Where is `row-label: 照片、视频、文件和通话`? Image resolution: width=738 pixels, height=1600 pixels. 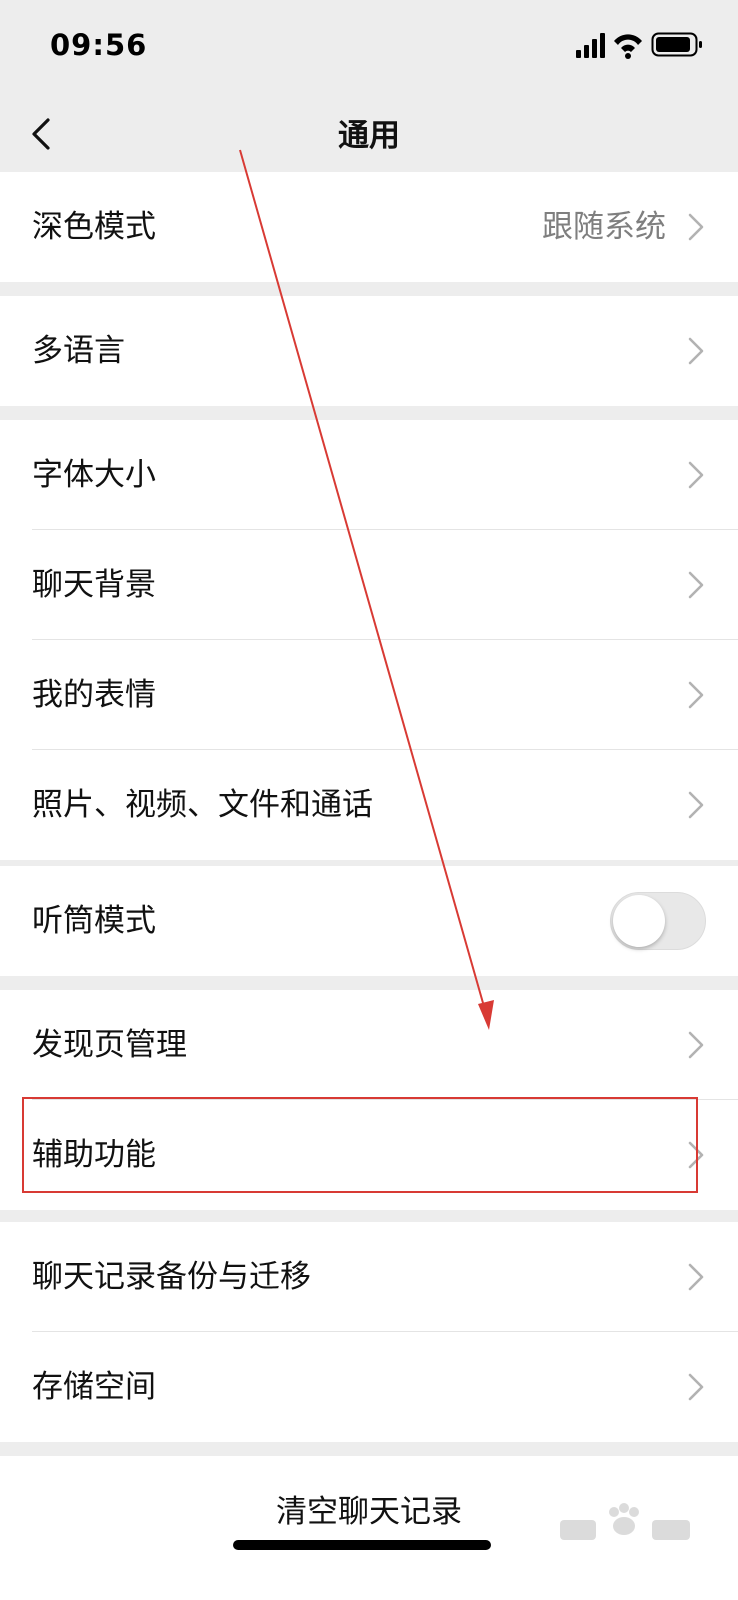 row-label: 照片、视频、文件和通话 is located at coordinates (202, 805).